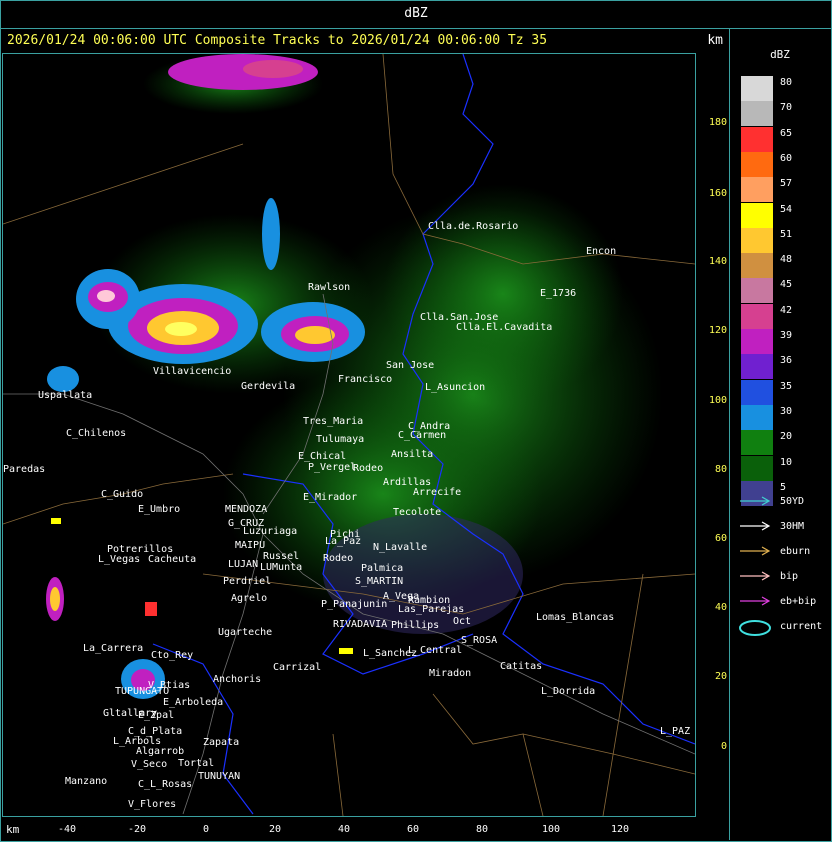 This screenshot has width=832, height=842. I want to click on title-unit: km, so click(715, 40).